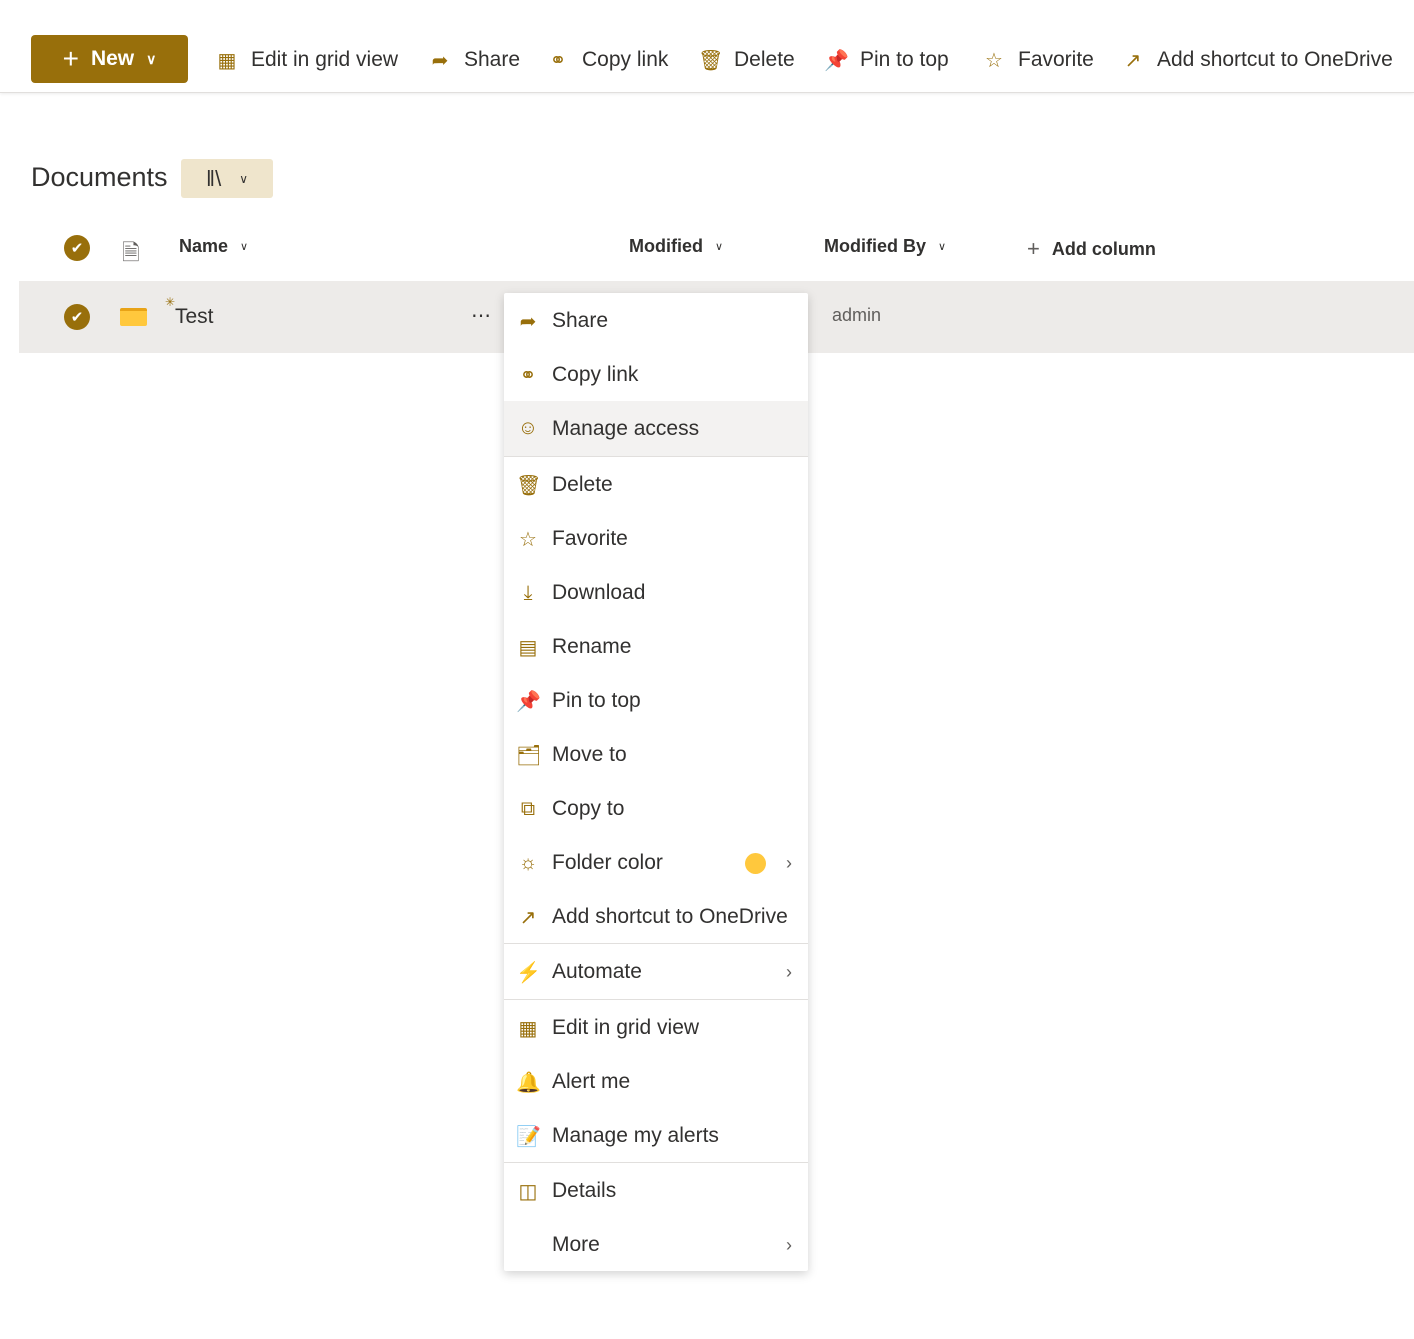  I want to click on page-title: Documents, so click(99, 177).